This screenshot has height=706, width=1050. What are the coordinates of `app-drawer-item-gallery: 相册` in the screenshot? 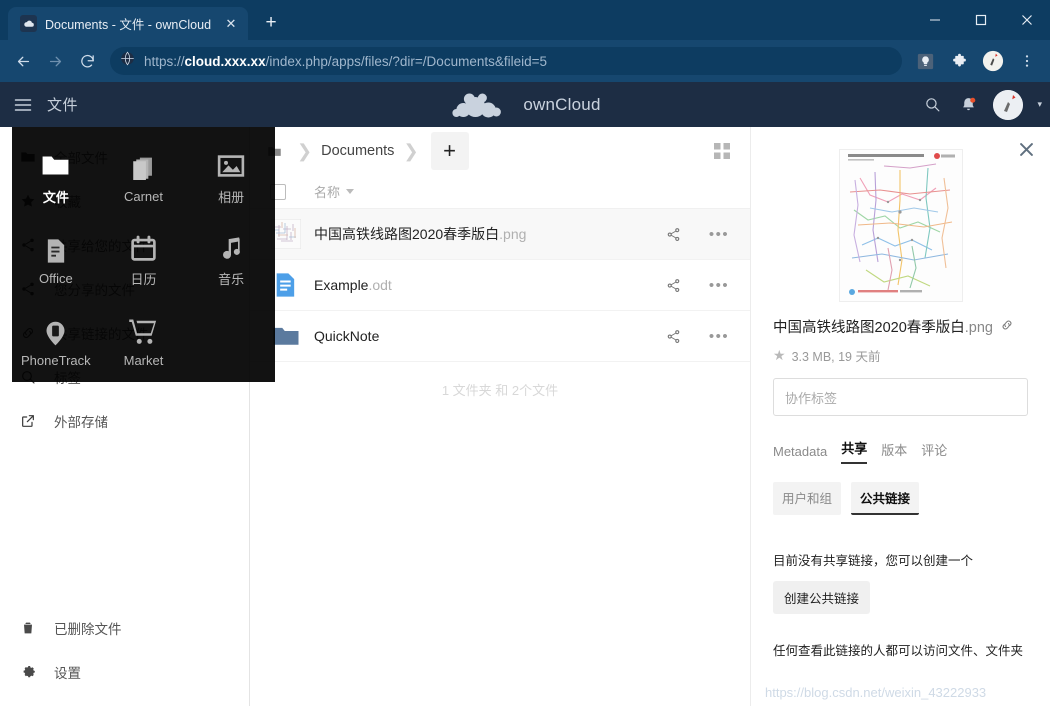 It's located at (231, 176).